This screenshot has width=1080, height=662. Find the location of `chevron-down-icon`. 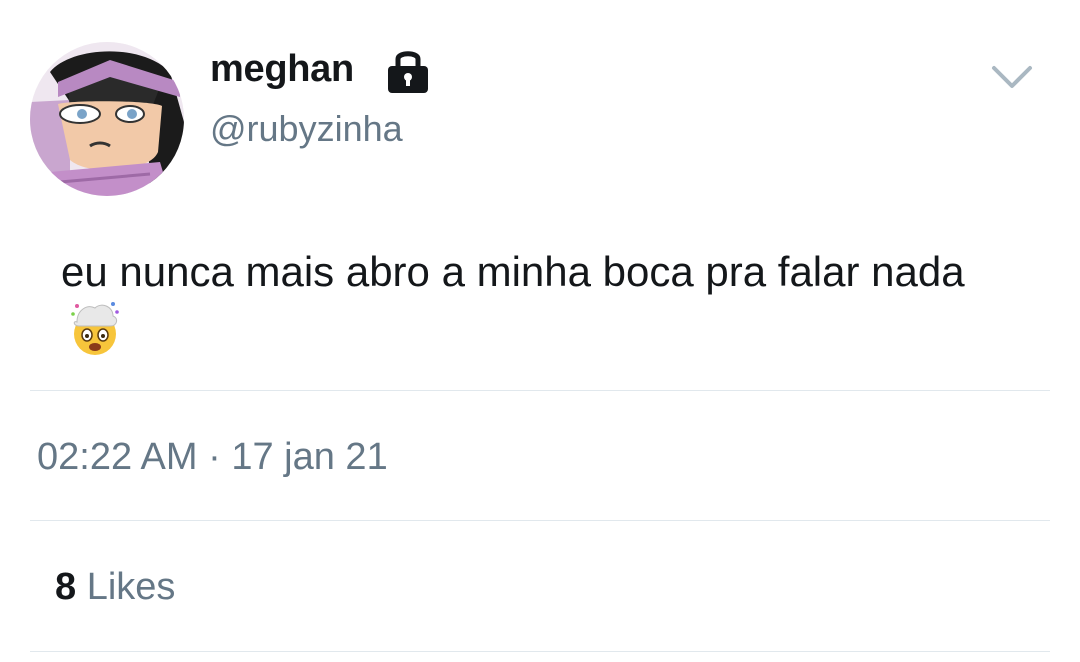

chevron-down-icon is located at coordinates (1012, 77).